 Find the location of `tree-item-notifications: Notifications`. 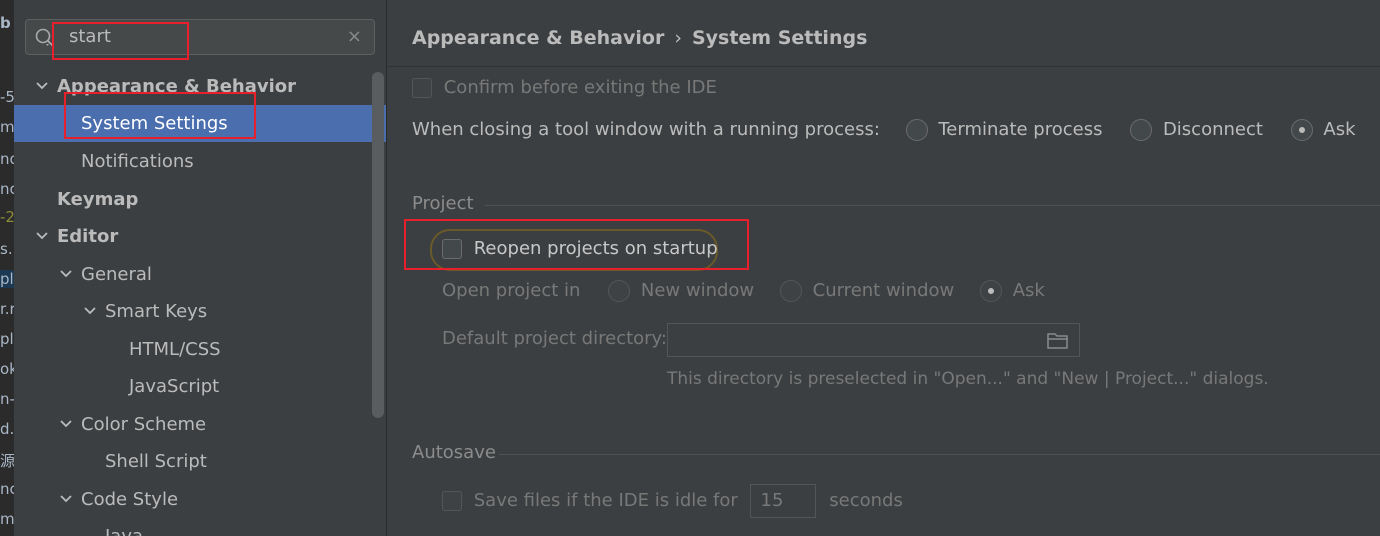

tree-item-notifications: Notifications is located at coordinates (200, 161).